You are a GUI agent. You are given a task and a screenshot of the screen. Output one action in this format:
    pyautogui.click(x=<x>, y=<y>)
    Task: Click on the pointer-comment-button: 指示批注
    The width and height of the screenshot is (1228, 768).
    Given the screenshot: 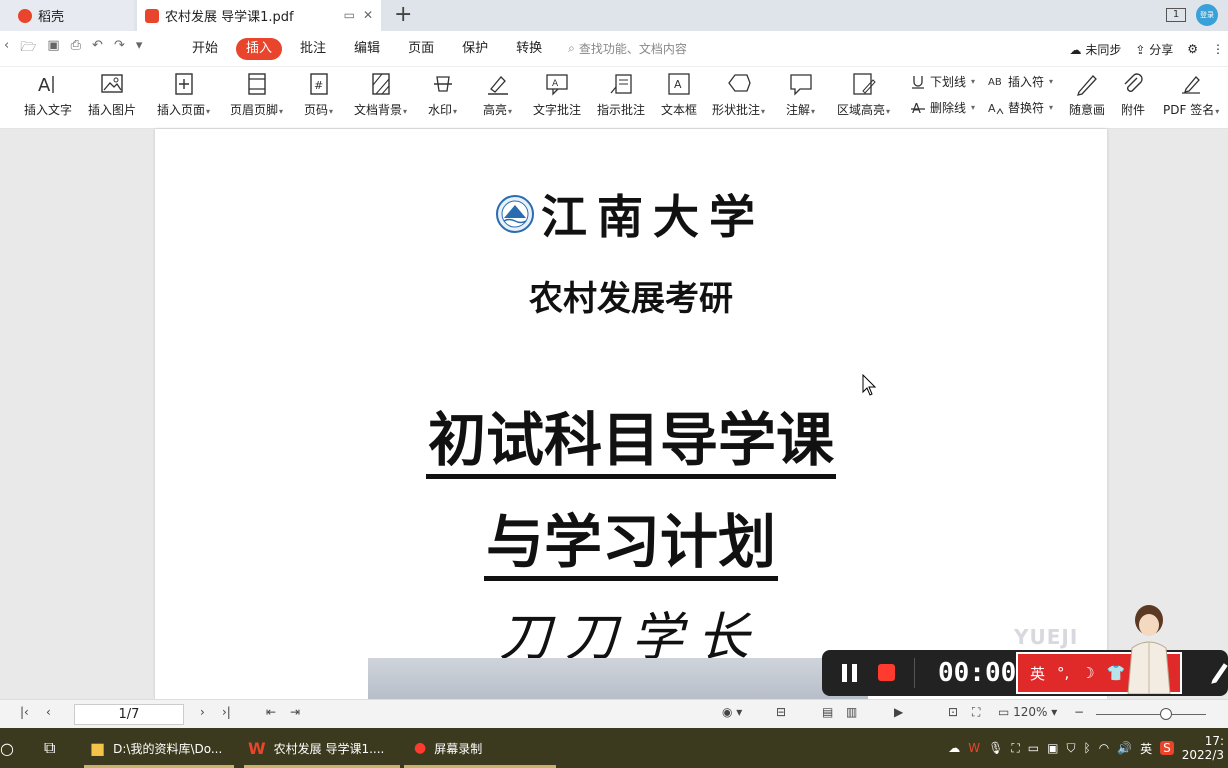 What is the action you would take?
    pyautogui.click(x=621, y=94)
    